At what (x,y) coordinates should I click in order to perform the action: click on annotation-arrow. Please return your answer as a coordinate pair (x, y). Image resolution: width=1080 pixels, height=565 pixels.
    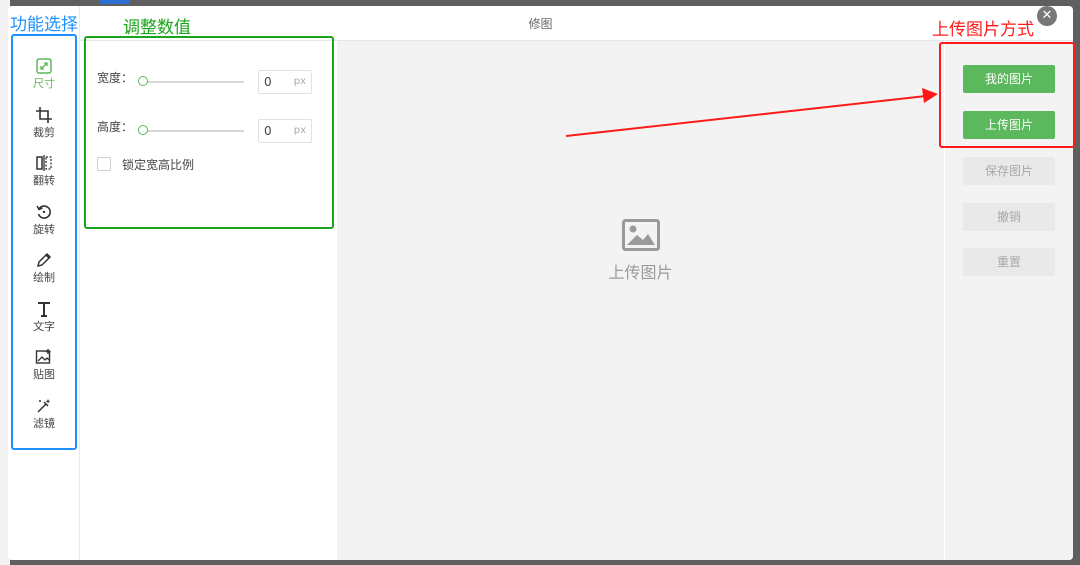
    Looking at the image, I should click on (751, 112).